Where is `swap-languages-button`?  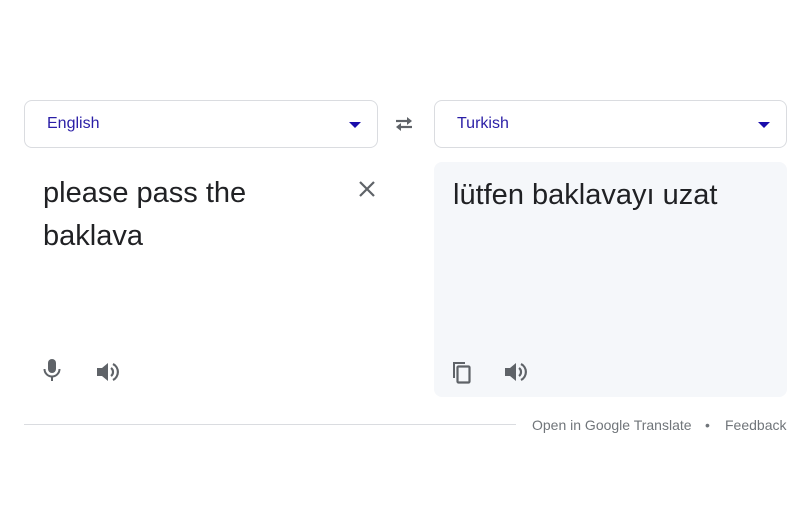
swap-languages-button is located at coordinates (404, 124).